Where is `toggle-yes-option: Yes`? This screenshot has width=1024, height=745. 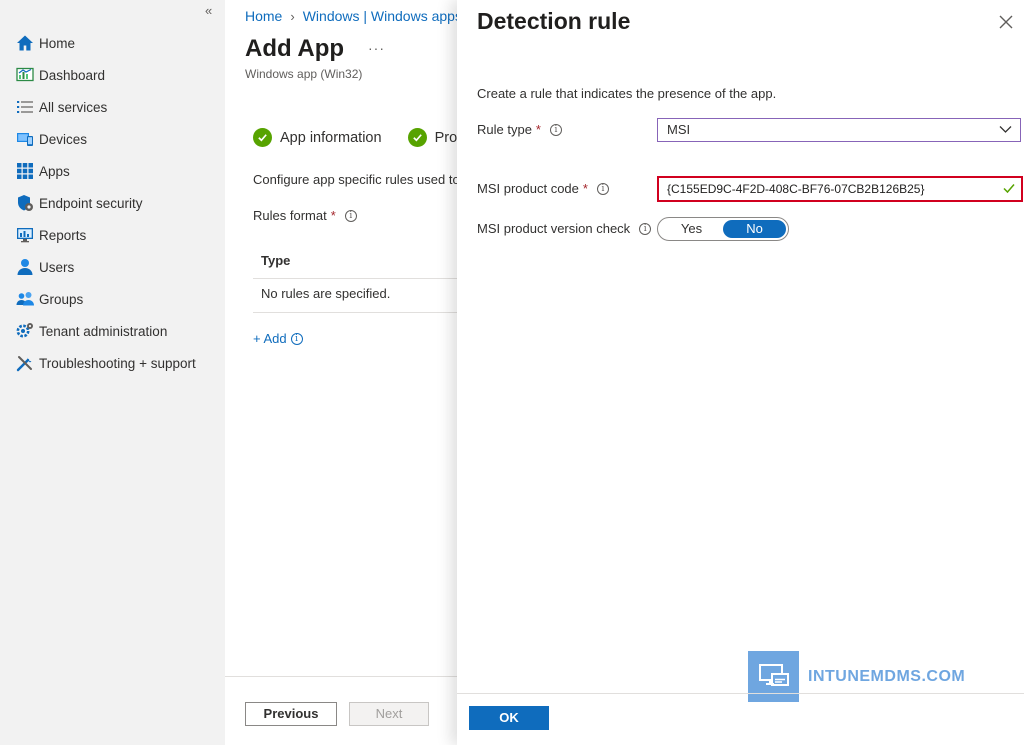 toggle-yes-option: Yes is located at coordinates (691, 229).